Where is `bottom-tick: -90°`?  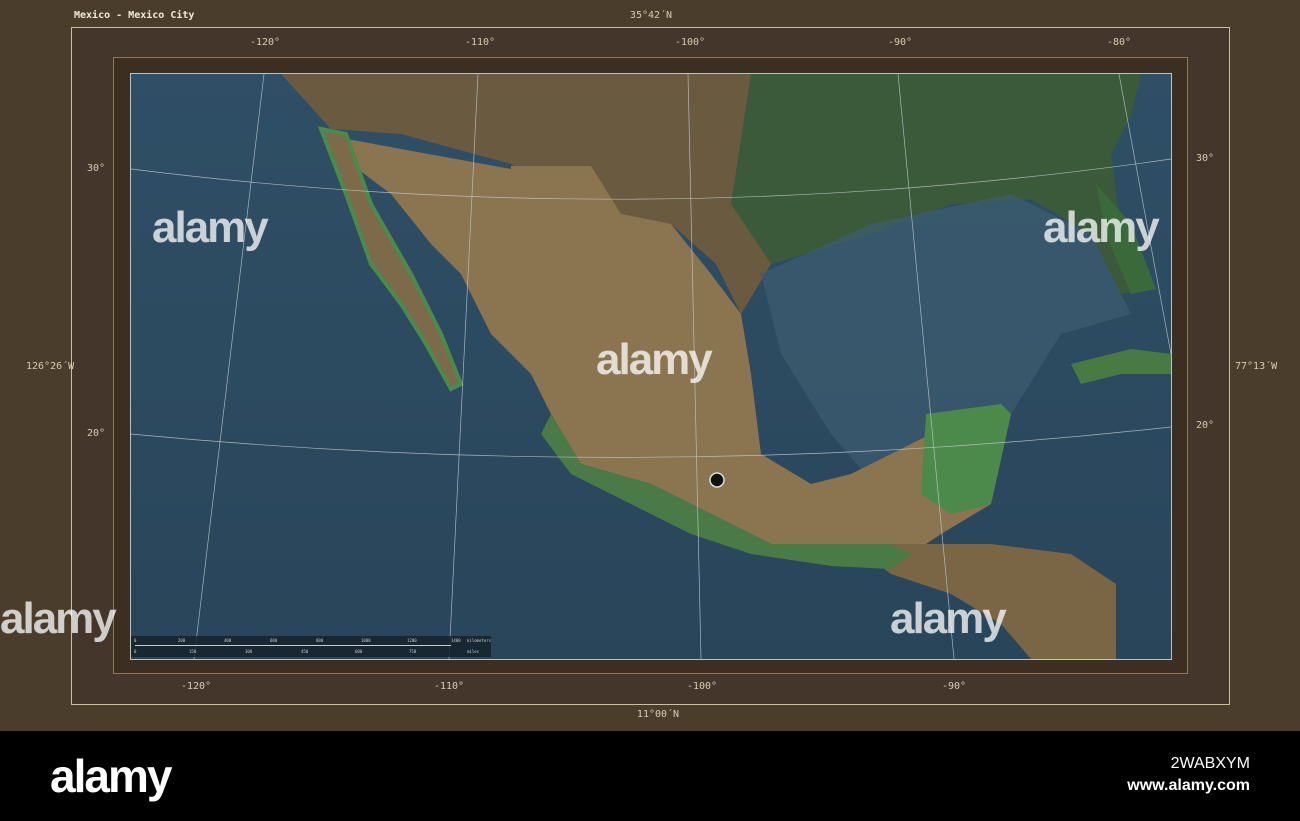 bottom-tick: -90° is located at coordinates (954, 686).